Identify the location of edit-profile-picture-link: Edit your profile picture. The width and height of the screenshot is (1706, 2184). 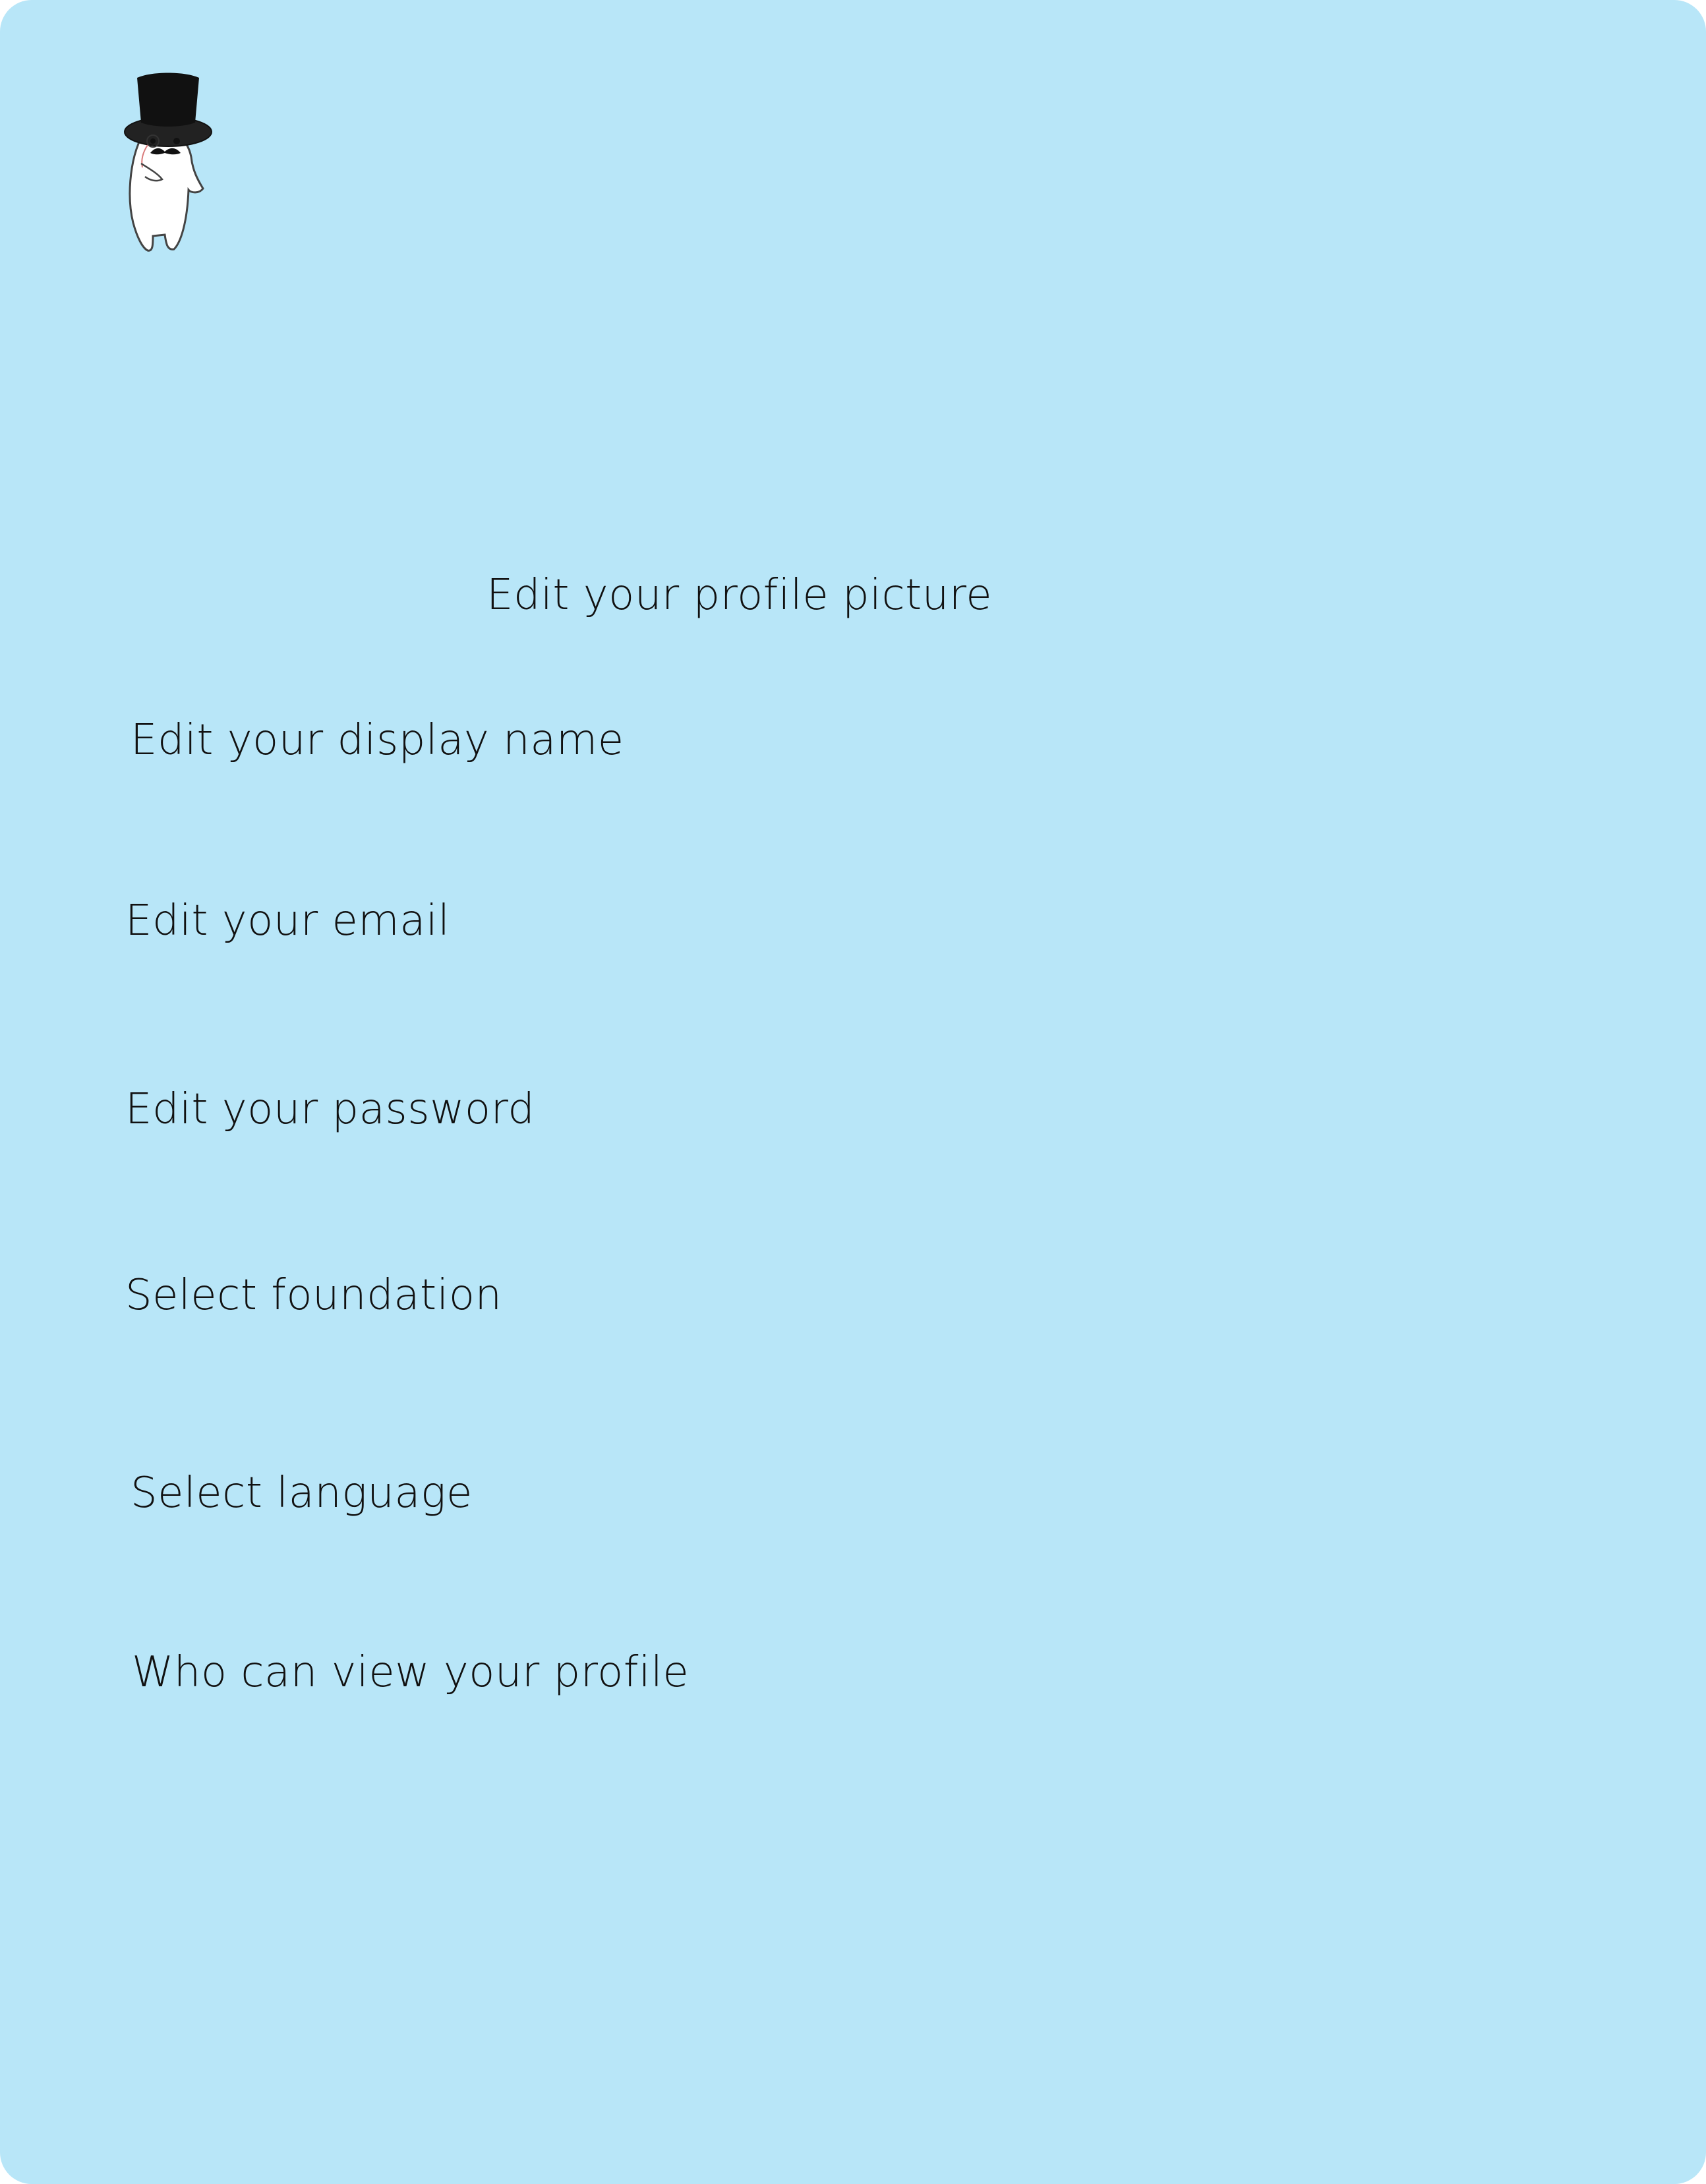
(739, 595).